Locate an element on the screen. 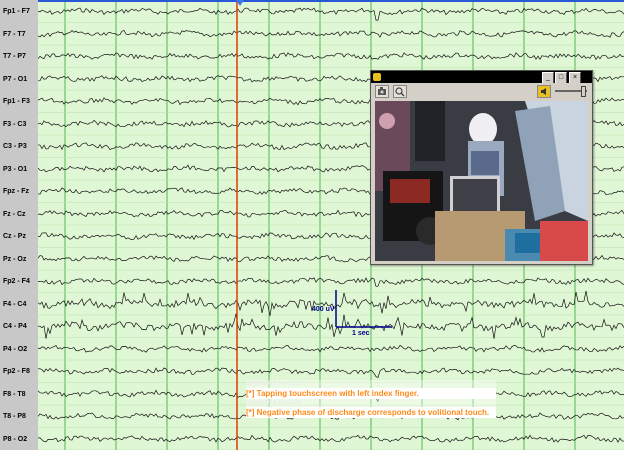 The width and height of the screenshot is (624, 450). speaker-icon is located at coordinates (544, 91).